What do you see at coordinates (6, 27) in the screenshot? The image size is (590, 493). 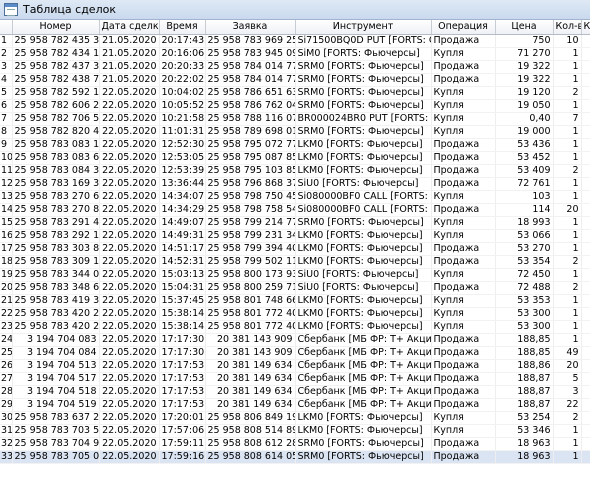 I see `column-header-idx` at bounding box center [6, 27].